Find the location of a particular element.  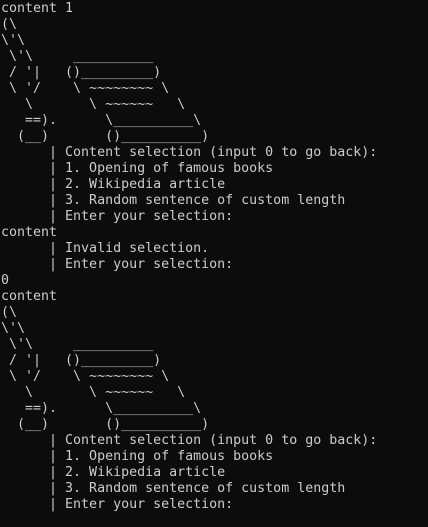

user-input: 0 is located at coordinates (5, 280).